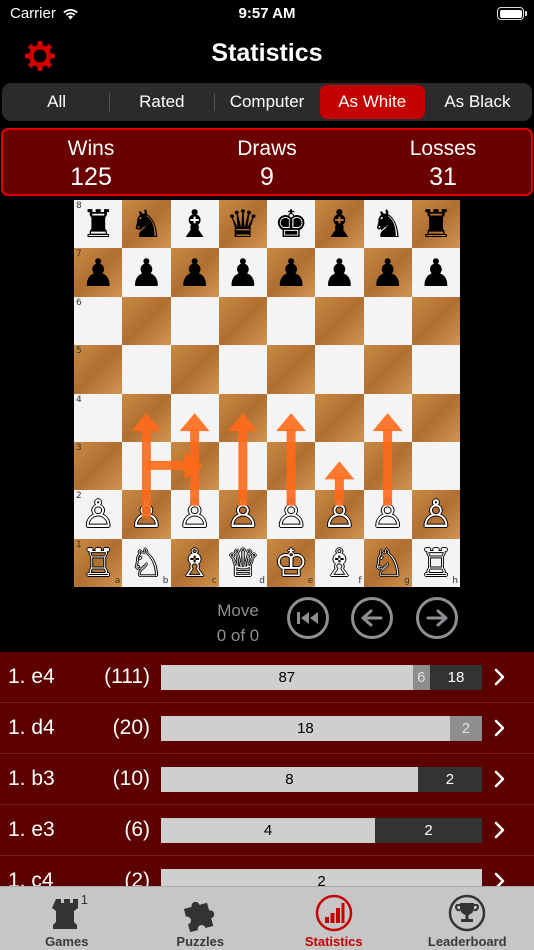 The width and height of the screenshot is (534, 950). I want to click on square-h5, so click(435, 369).